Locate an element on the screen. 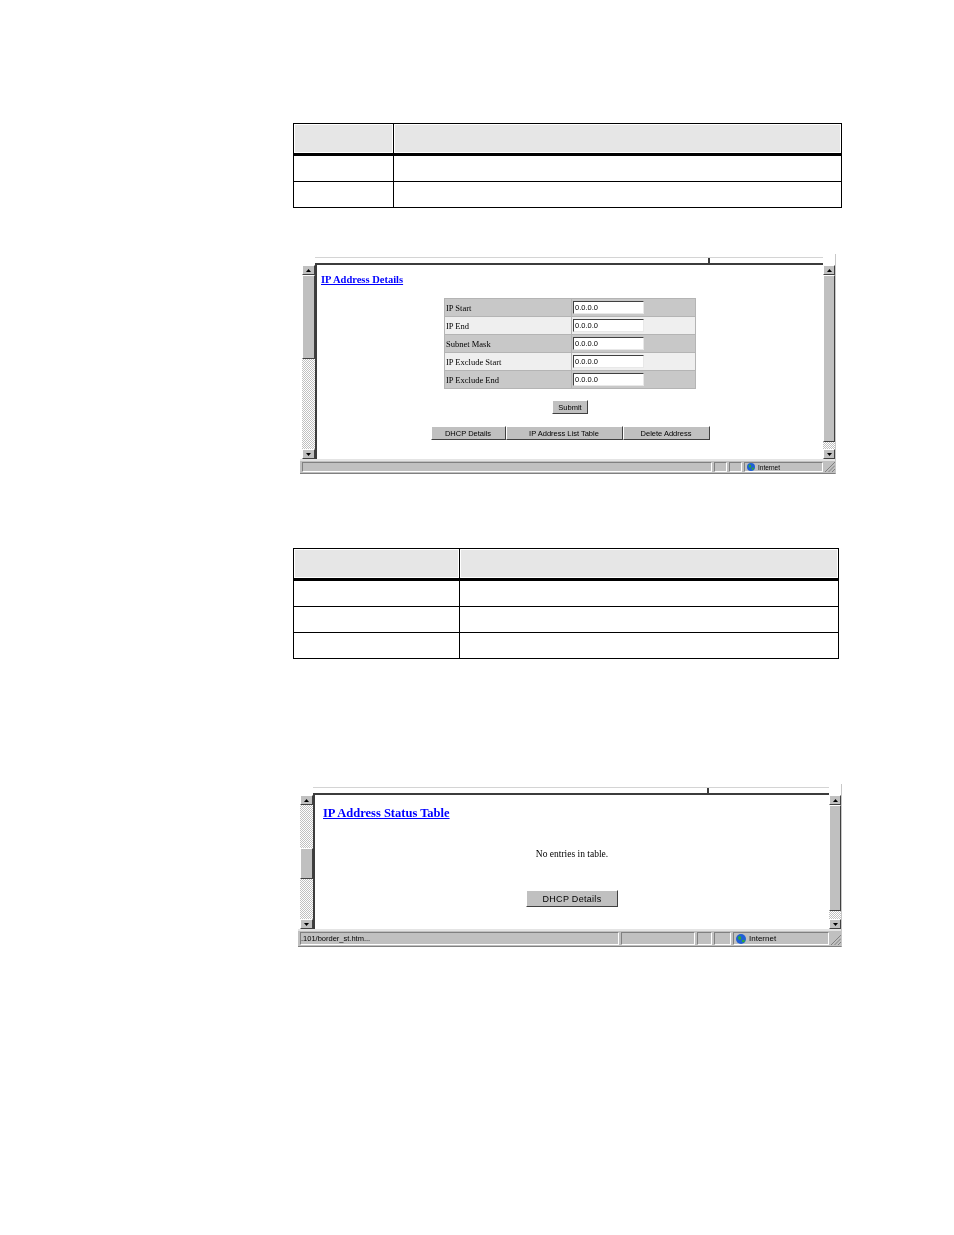 The height and width of the screenshot is (1235, 954). field-label: IP Start is located at coordinates (508, 307).